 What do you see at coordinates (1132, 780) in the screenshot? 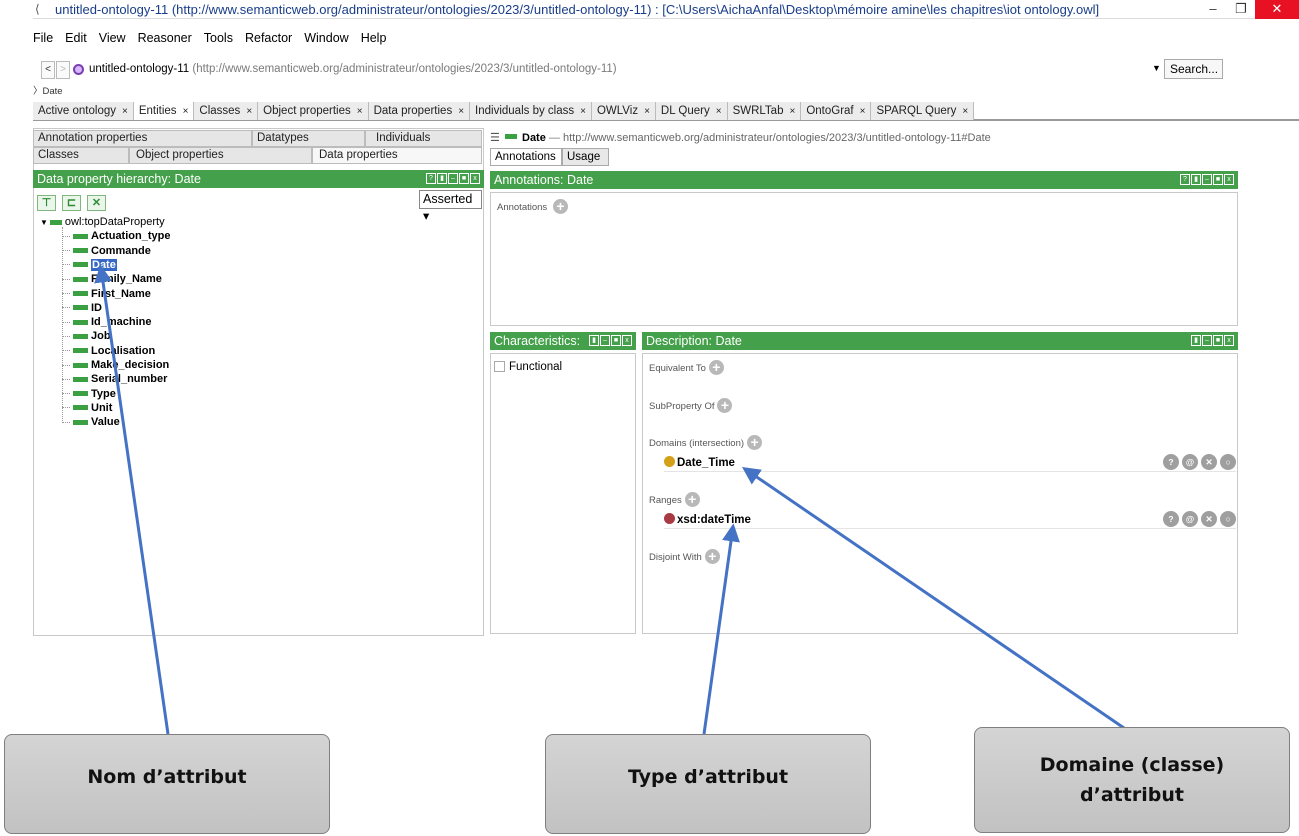
I see `callout-domaine-attribut: Domaine (classe) d’attribut` at bounding box center [1132, 780].